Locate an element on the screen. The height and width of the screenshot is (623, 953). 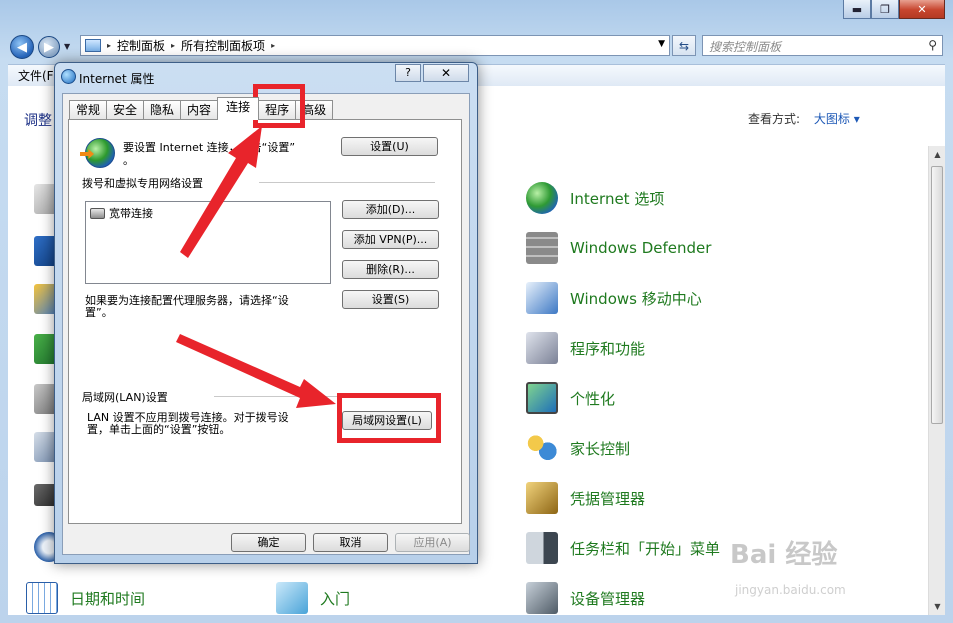
annotation-arrows is located at coordinates (256, 267).